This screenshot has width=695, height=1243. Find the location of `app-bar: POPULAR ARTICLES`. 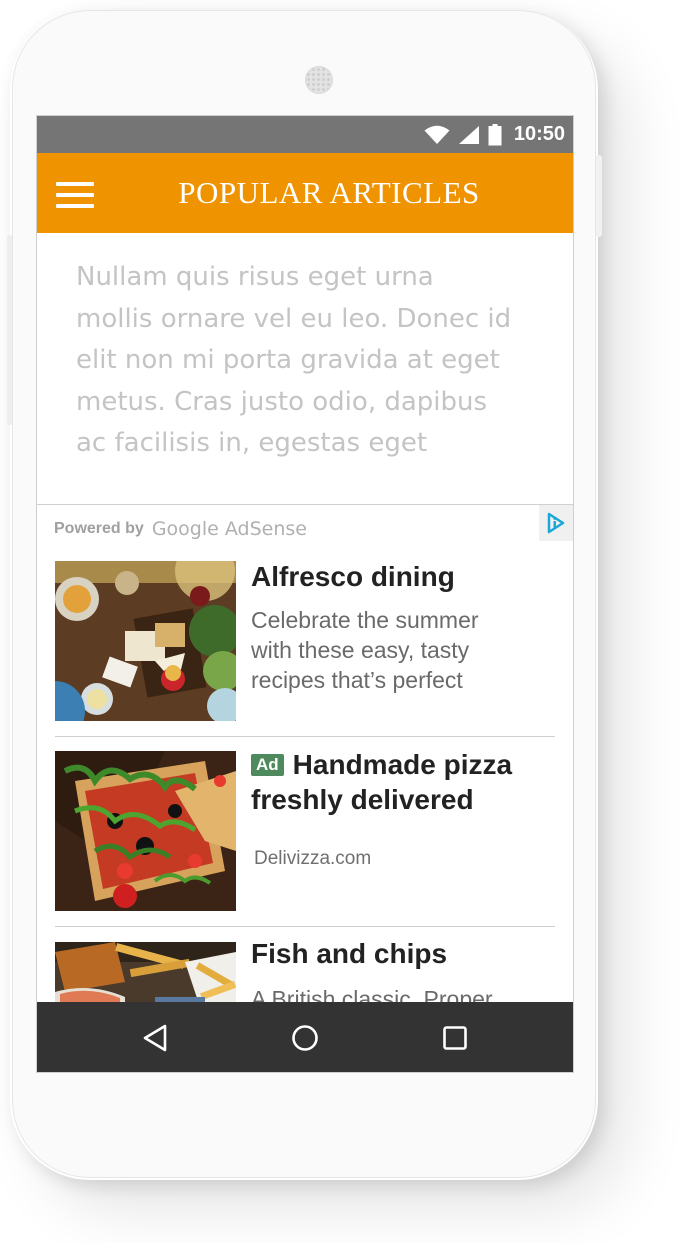

app-bar: POPULAR ARTICLES is located at coordinates (305, 193).